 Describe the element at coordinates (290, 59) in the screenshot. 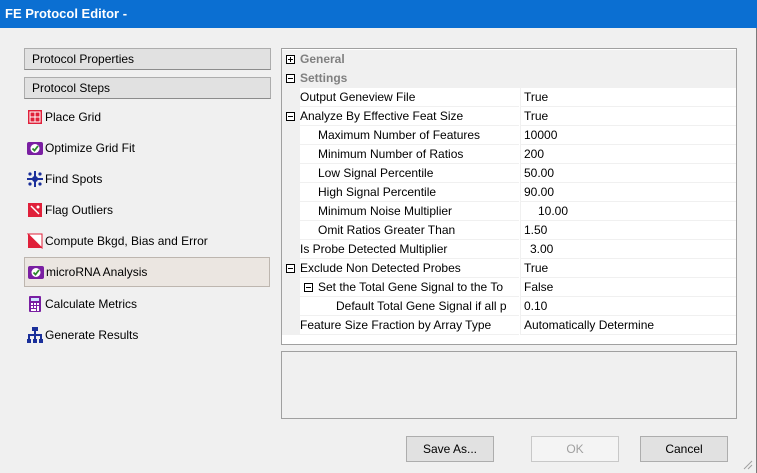

I see `expand-plus-icon` at that location.